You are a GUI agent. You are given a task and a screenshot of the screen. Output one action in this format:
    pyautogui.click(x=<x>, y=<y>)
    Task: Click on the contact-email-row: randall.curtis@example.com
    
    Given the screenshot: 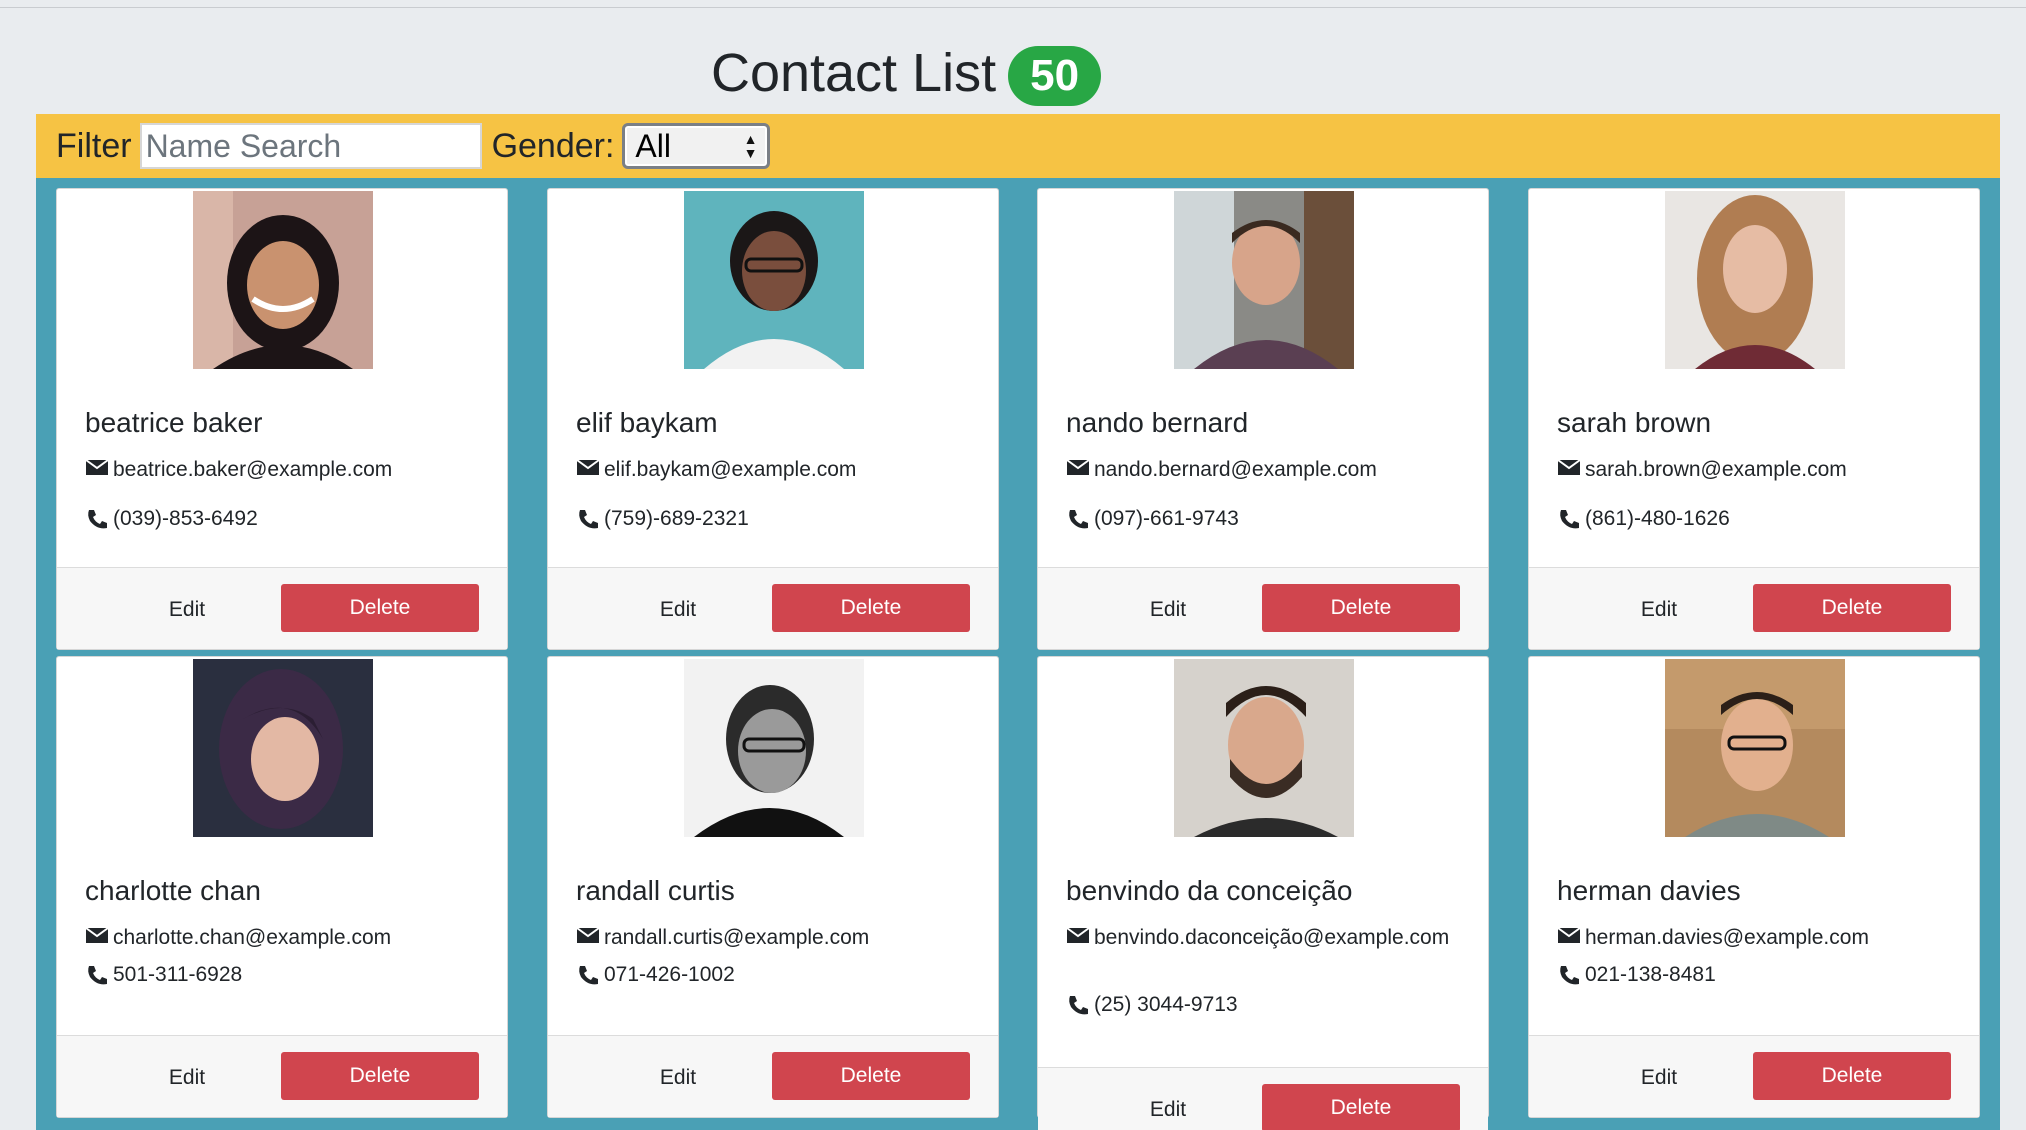 What is the action you would take?
    pyautogui.click(x=781, y=938)
    